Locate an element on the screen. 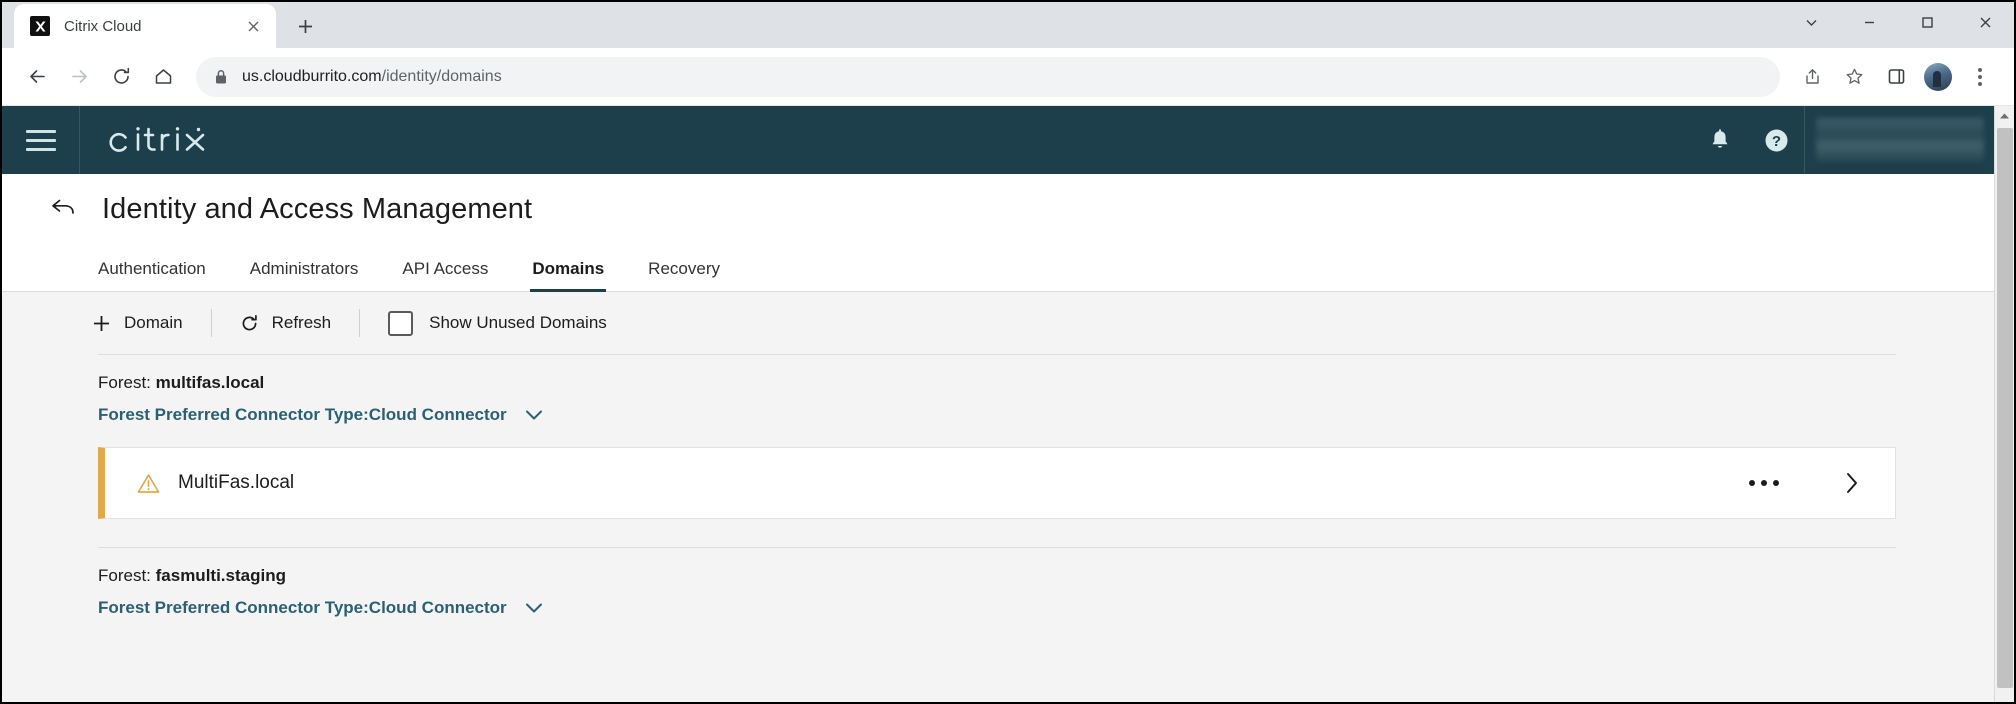 The width and height of the screenshot is (2016, 704). browser-tab-strip: Citrix Cloud is located at coordinates (1008, 25).